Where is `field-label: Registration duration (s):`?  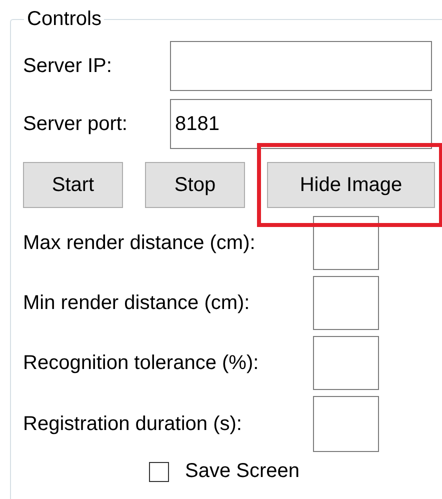 field-label: Registration duration (s): is located at coordinates (133, 424).